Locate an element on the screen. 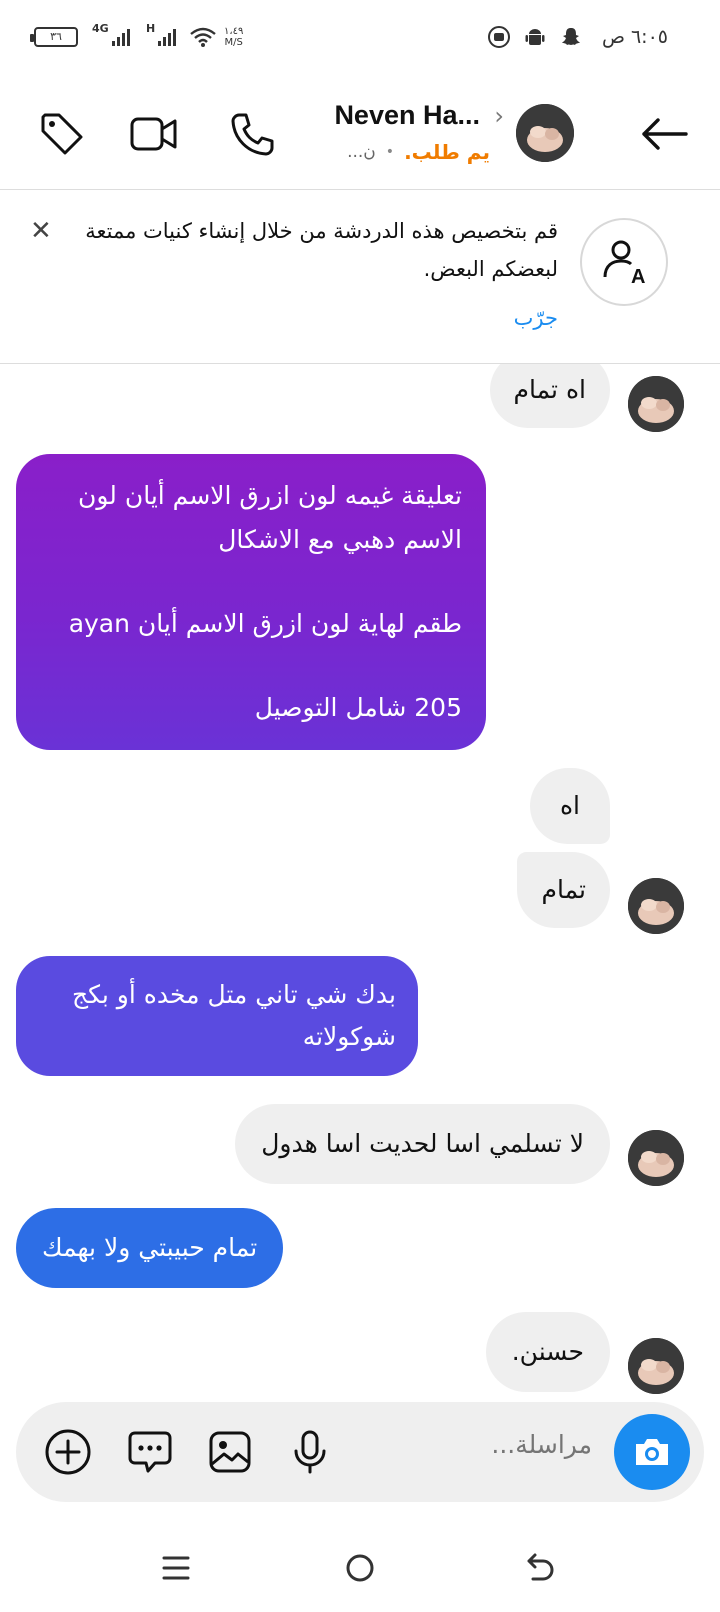 The width and height of the screenshot is (720, 1612). try-link: جرّب is located at coordinates (536, 318).